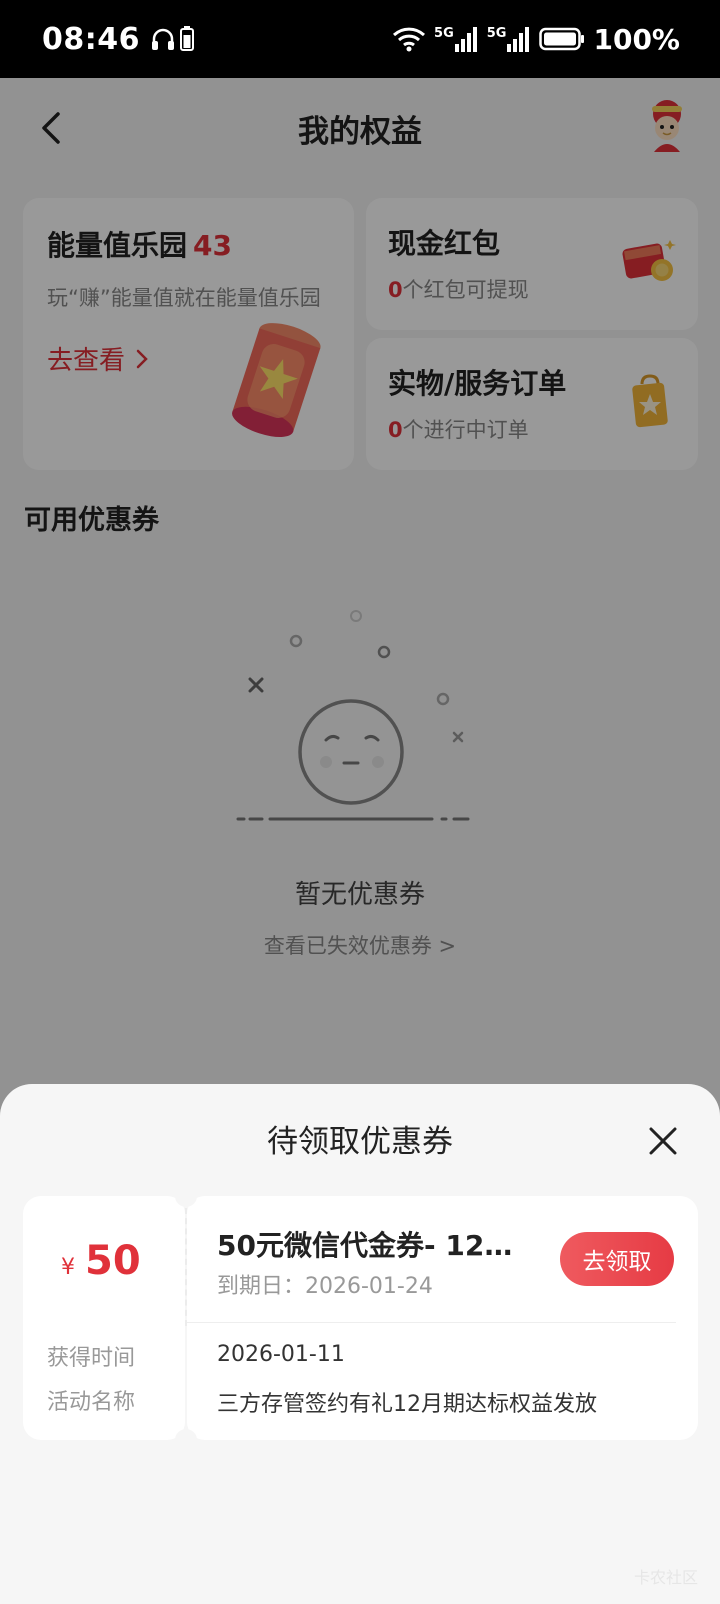 The height and width of the screenshot is (1604, 720). What do you see at coordinates (665, 1577) in the screenshot?
I see `watermark: 卡农社区` at bounding box center [665, 1577].